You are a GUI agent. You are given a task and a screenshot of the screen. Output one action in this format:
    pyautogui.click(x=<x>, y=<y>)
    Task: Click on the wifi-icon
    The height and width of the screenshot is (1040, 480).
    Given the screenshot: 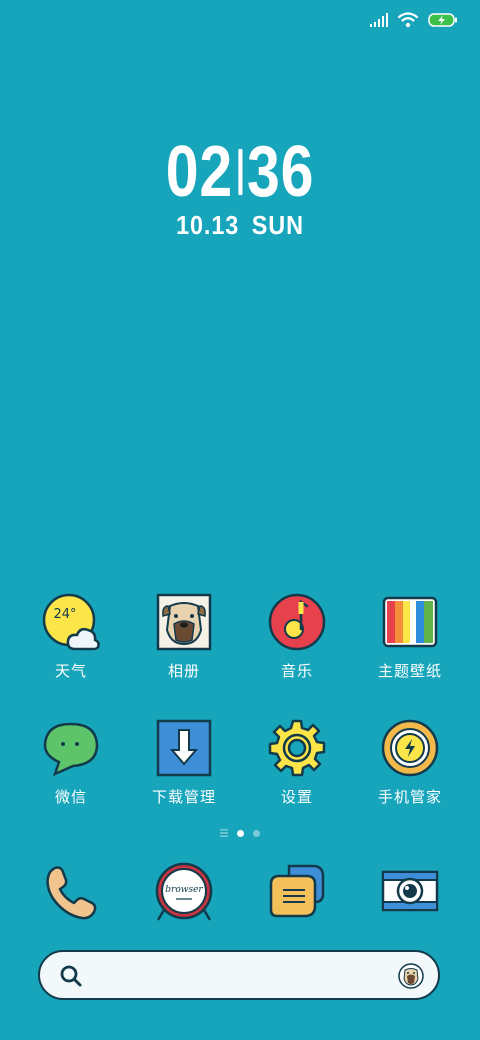 What is the action you would take?
    pyautogui.click(x=408, y=20)
    